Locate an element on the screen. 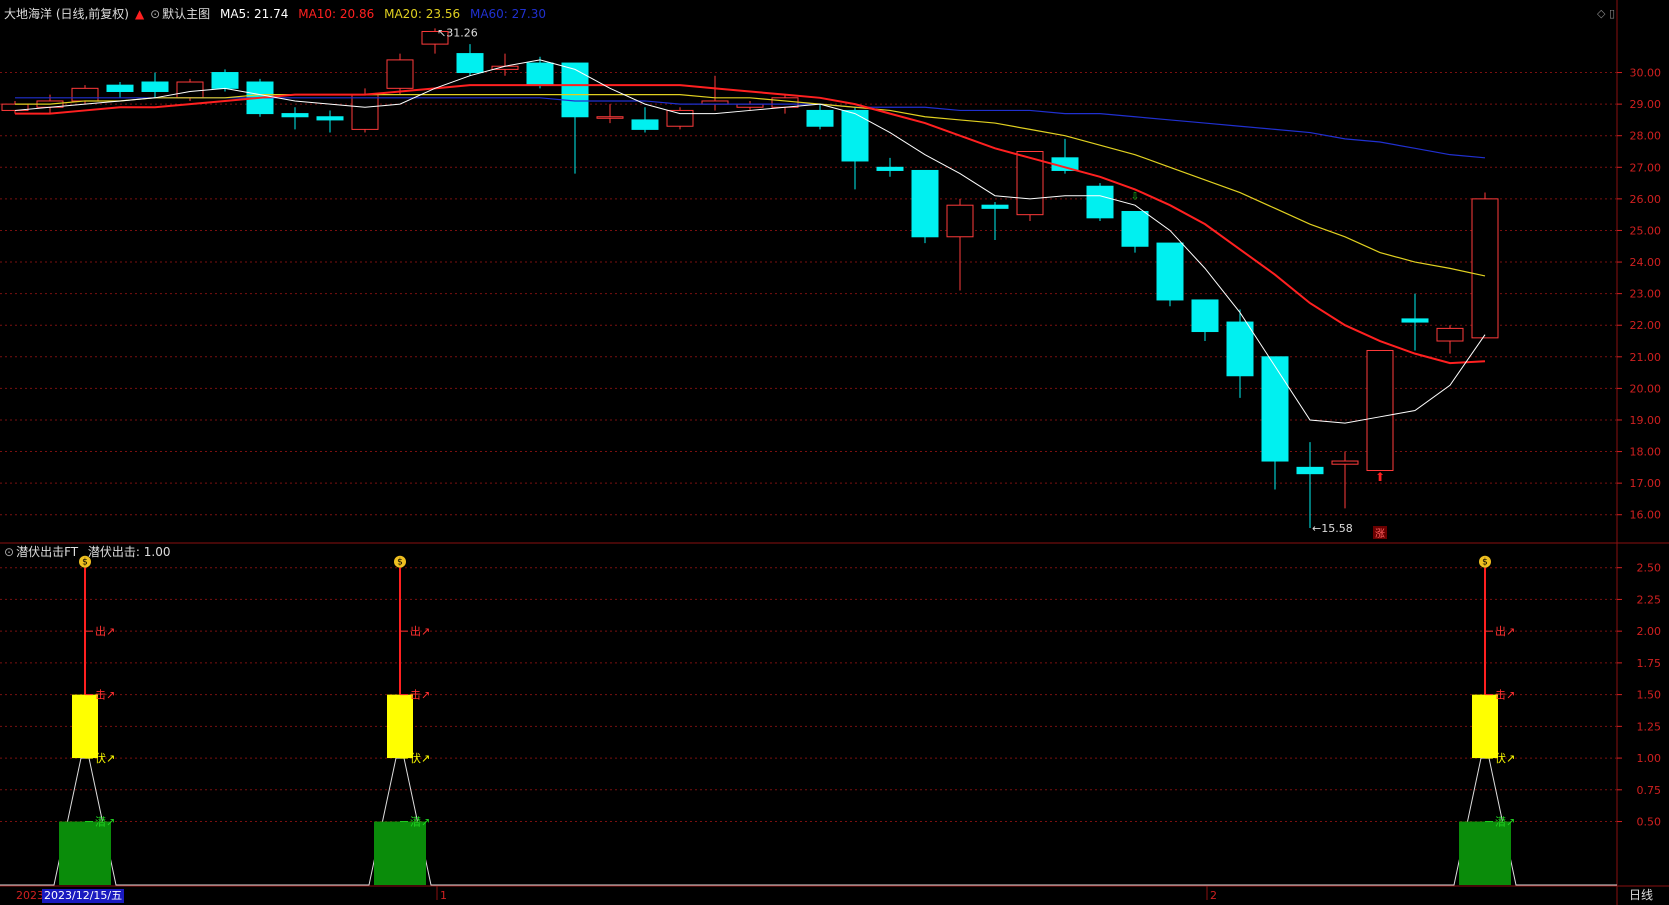 The width and height of the screenshot is (1669, 905). maximize-icon: ▯ is located at coordinates (1612, 13).